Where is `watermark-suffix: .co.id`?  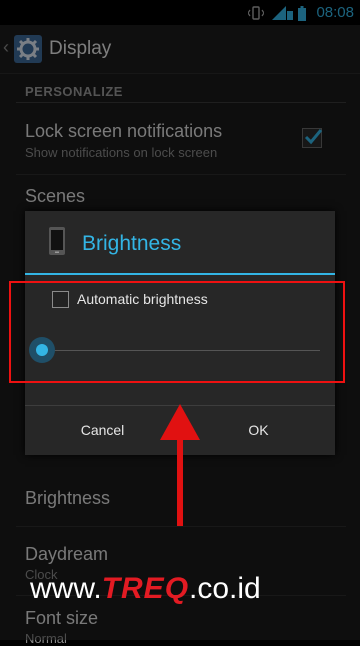 watermark-suffix: .co.id is located at coordinates (225, 588).